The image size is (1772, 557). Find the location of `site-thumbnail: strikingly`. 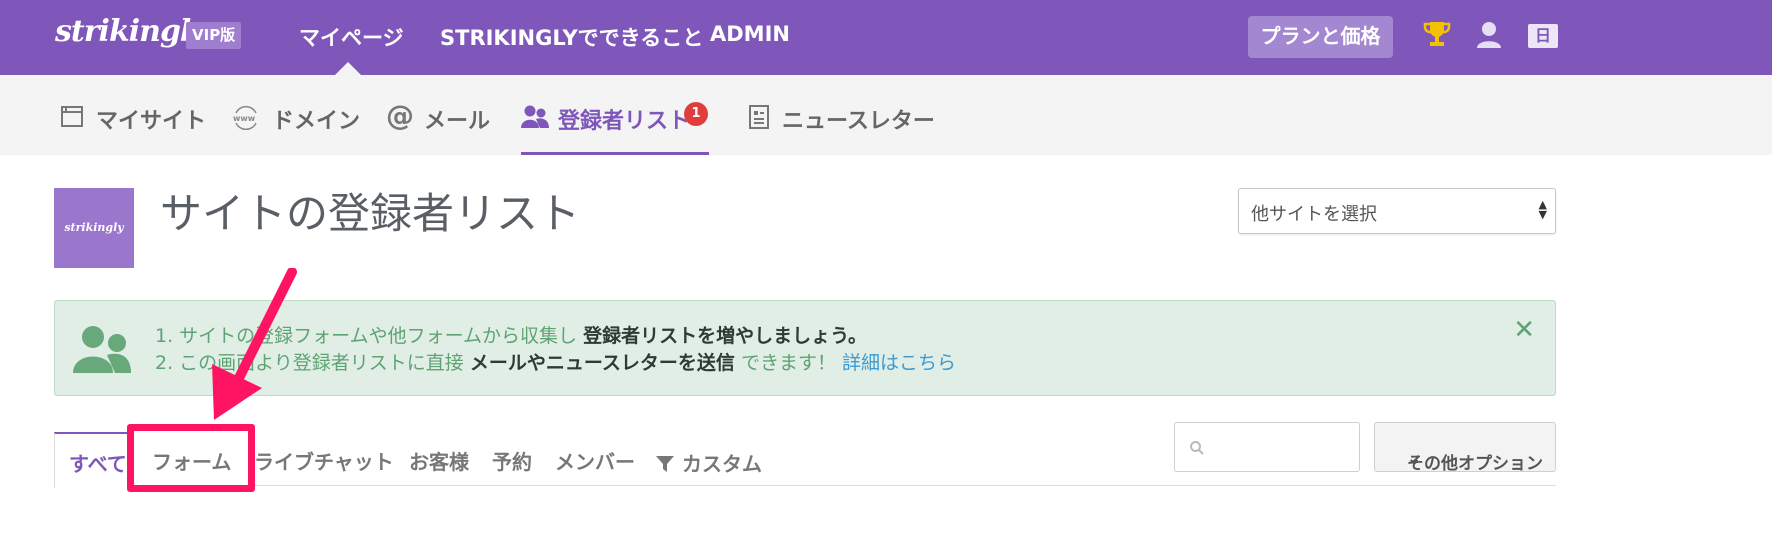

site-thumbnail: strikingly is located at coordinates (94, 228).